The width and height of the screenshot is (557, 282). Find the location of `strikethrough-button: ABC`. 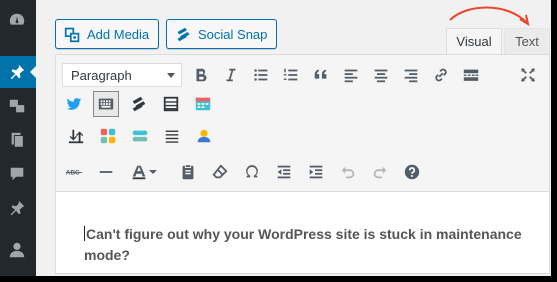

strikethrough-button: ABC is located at coordinates (74, 172).